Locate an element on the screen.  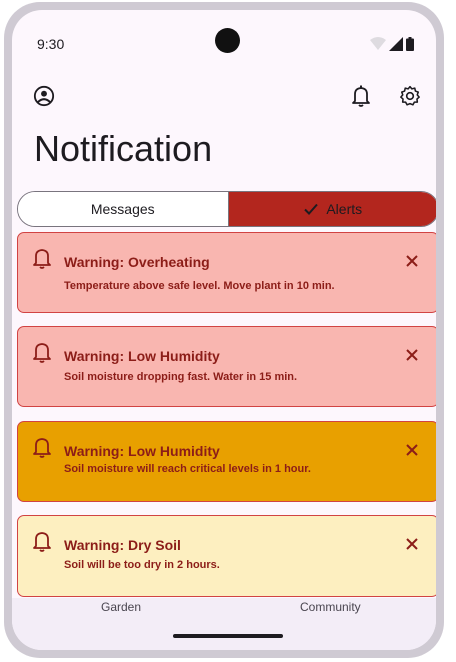
battery-icon is located at coordinates (410, 44).